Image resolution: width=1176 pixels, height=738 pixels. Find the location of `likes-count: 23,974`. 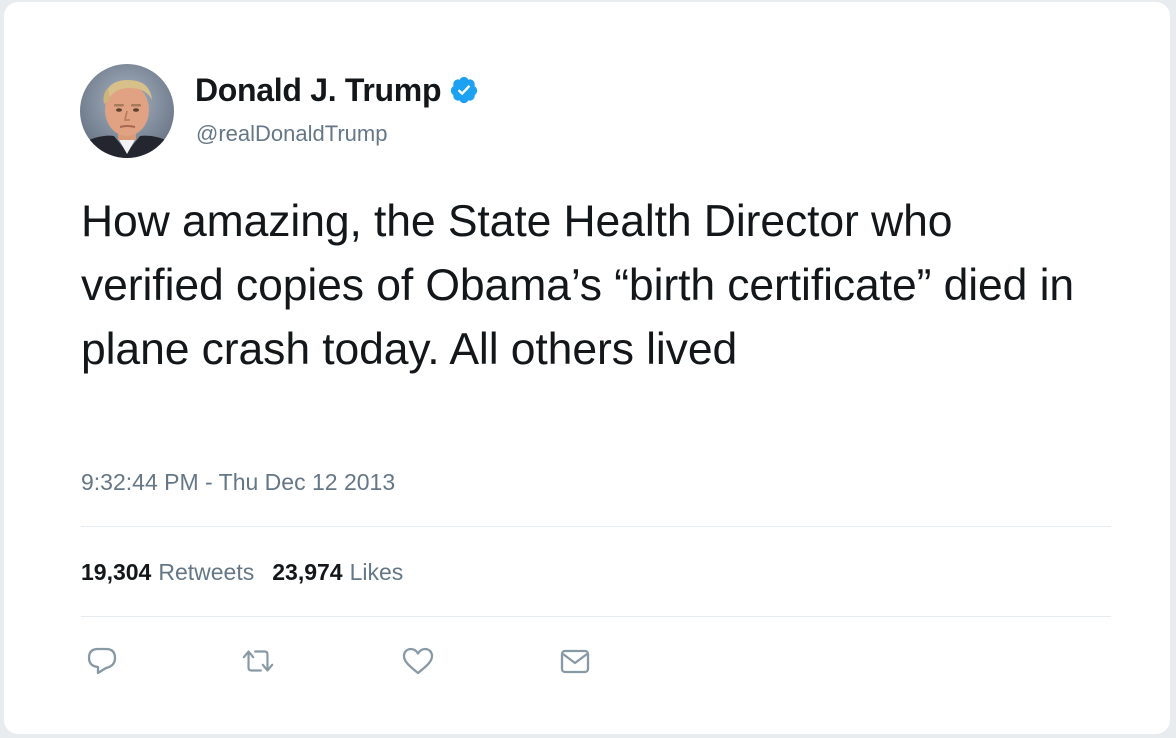

likes-count: 23,974 is located at coordinates (307, 572).